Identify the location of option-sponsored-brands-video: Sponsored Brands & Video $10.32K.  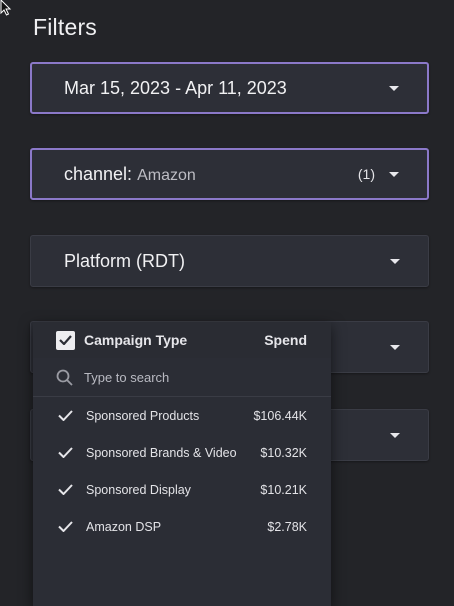
(182, 452).